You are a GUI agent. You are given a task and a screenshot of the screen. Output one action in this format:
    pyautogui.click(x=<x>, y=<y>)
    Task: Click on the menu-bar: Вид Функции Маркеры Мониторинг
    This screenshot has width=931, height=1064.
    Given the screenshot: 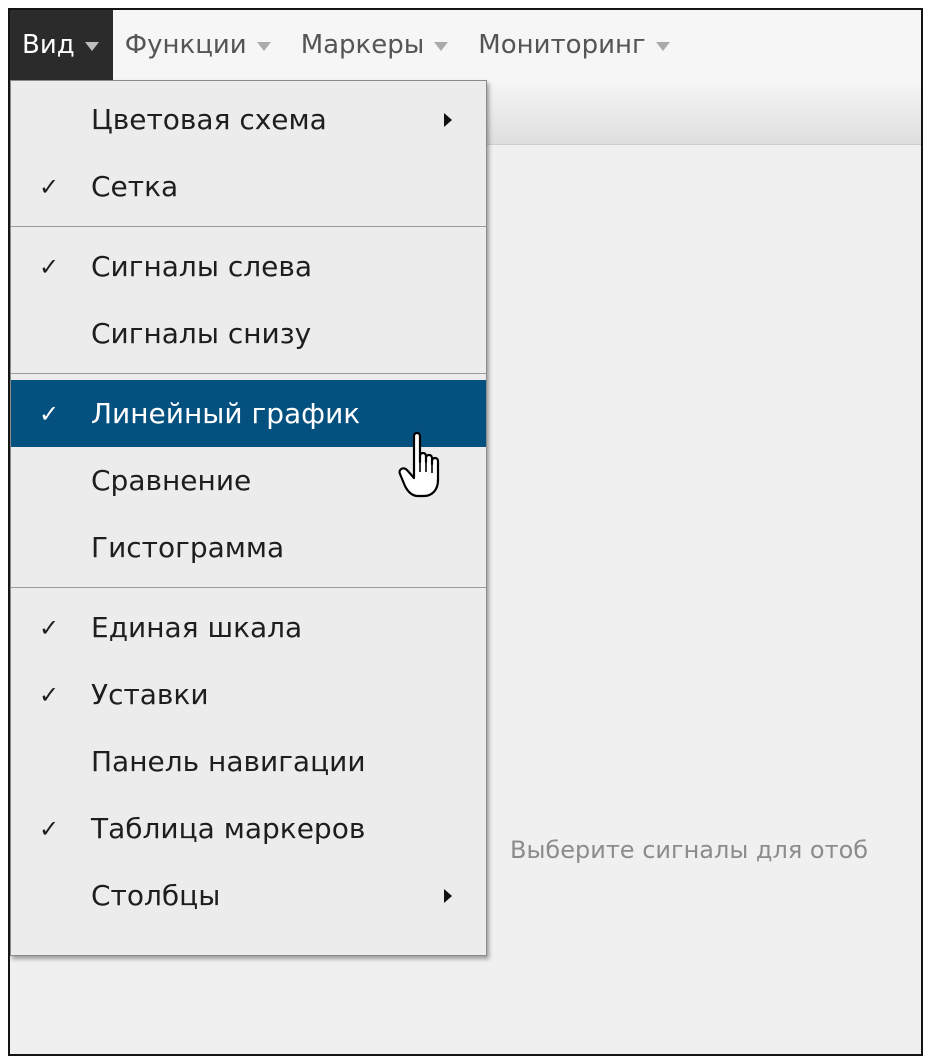 What is the action you would take?
    pyautogui.click(x=465, y=45)
    